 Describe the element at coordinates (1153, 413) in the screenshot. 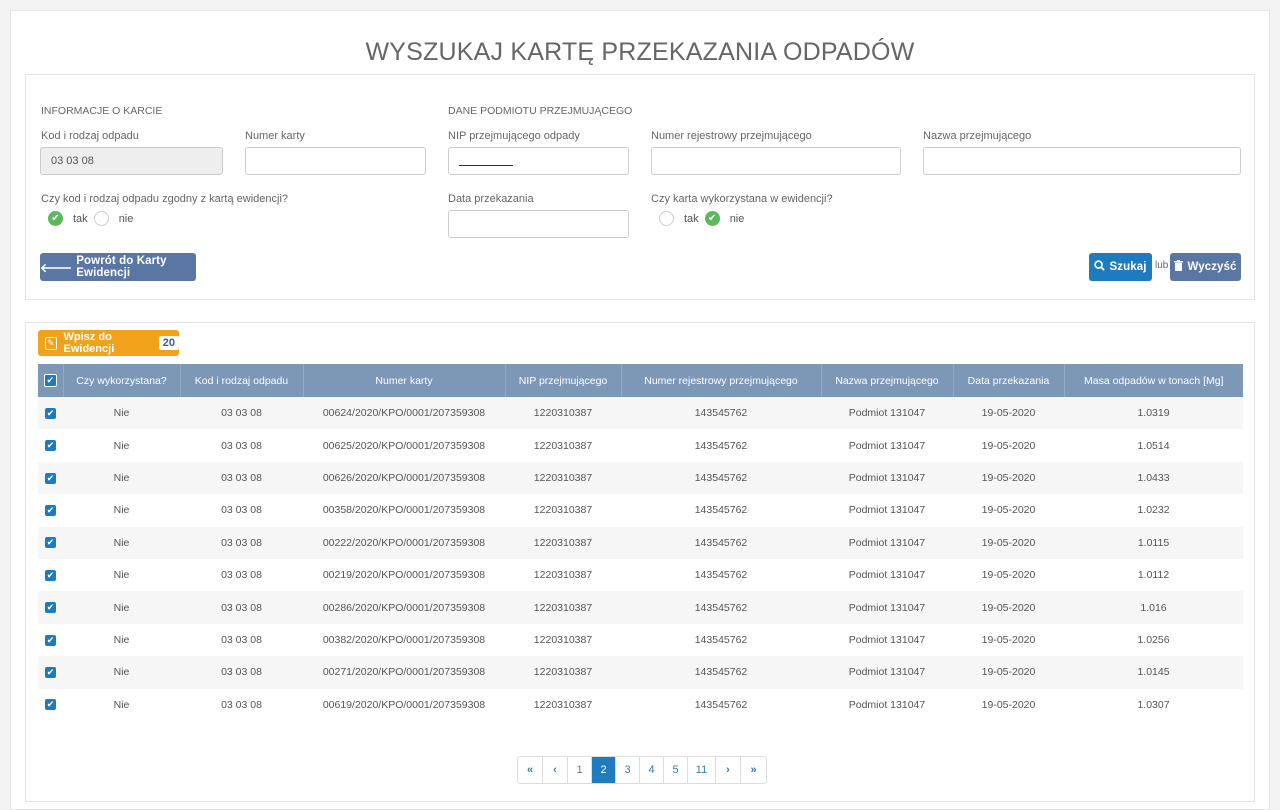

I see `table-cell: 1.0319` at that location.